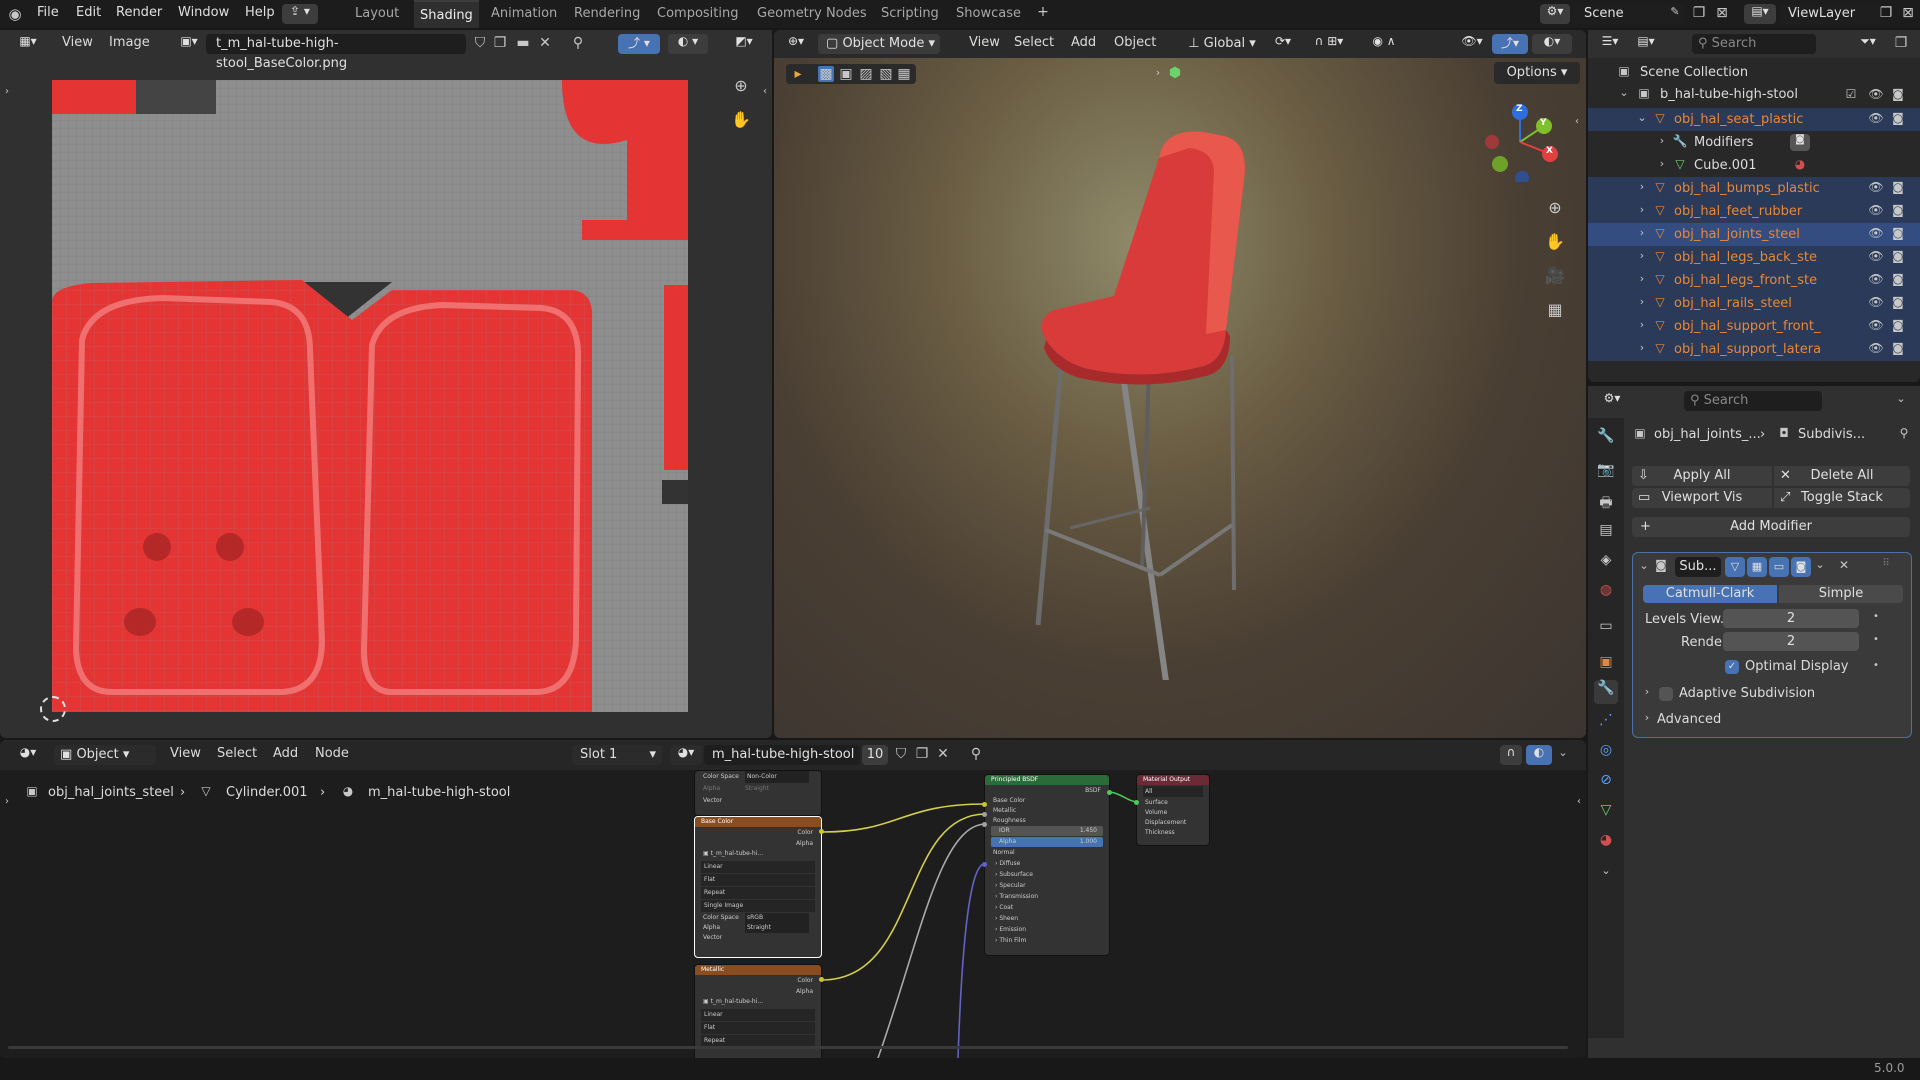 This screenshot has height=1080, width=1920. I want to click on outliner-type-icon: ☰▾, so click(1610, 44).